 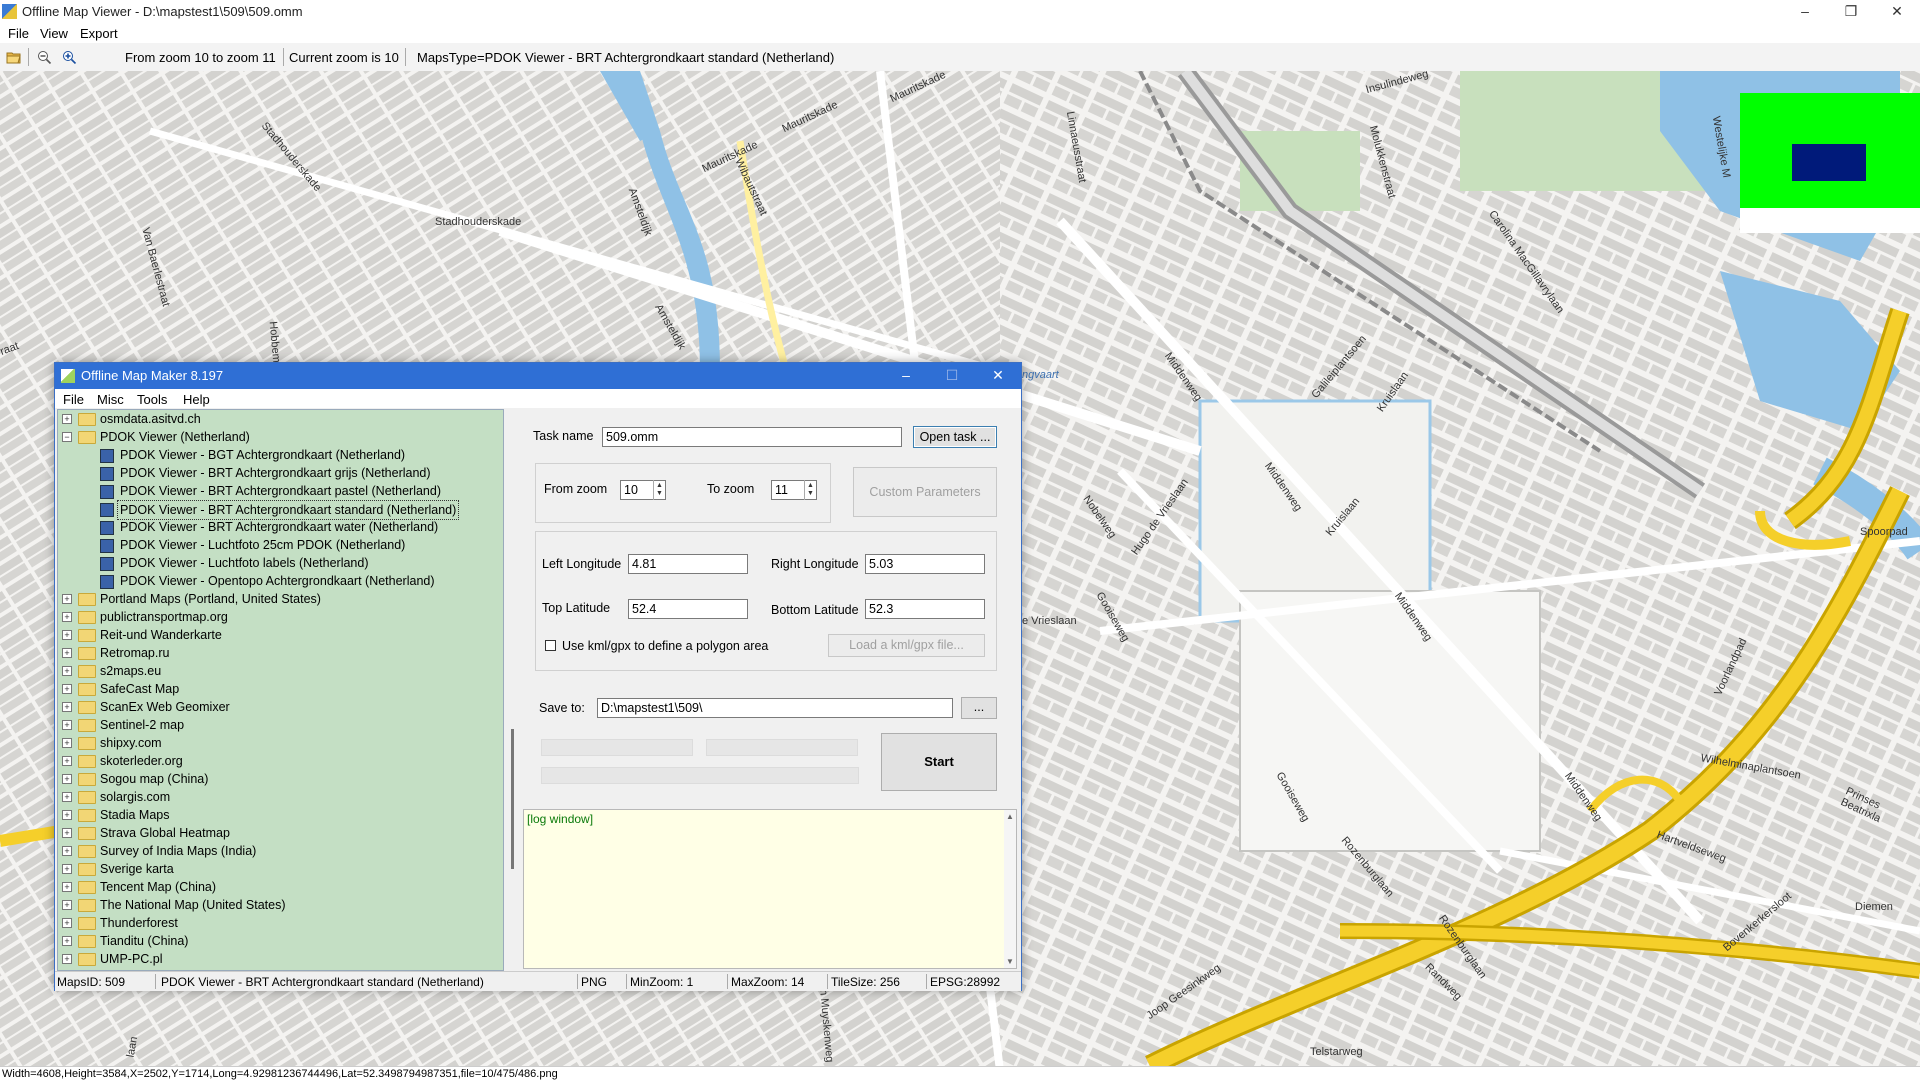 What do you see at coordinates (563, 436) in the screenshot?
I see `task-name-label: Task name` at bounding box center [563, 436].